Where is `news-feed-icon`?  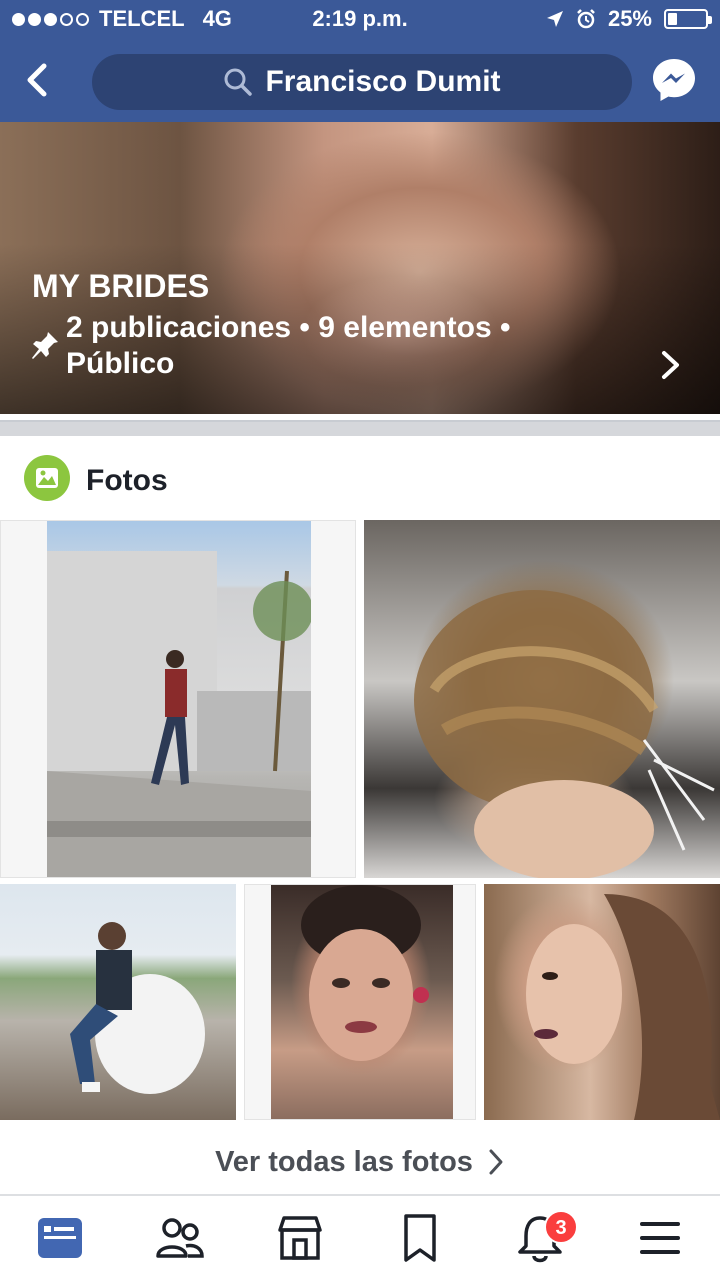 news-feed-icon is located at coordinates (60, 1238).